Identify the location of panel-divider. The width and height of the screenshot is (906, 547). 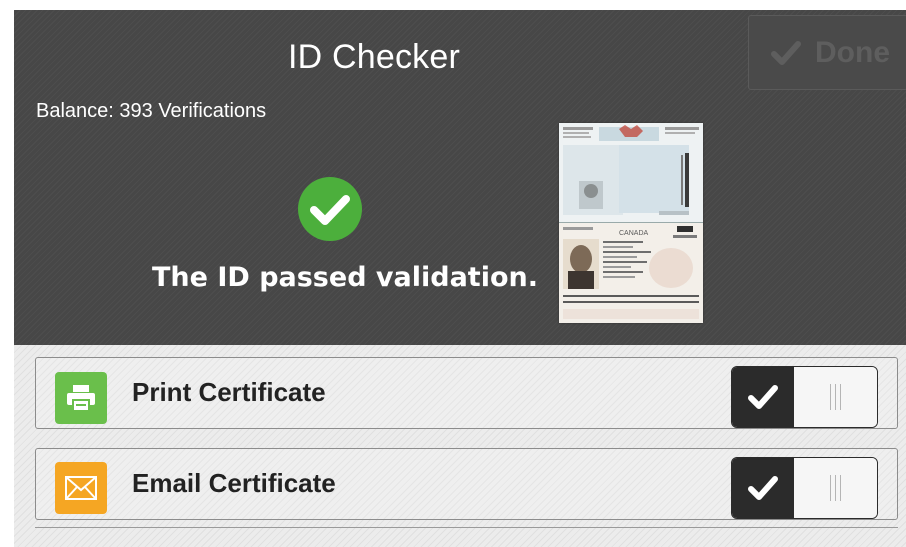
(466, 527).